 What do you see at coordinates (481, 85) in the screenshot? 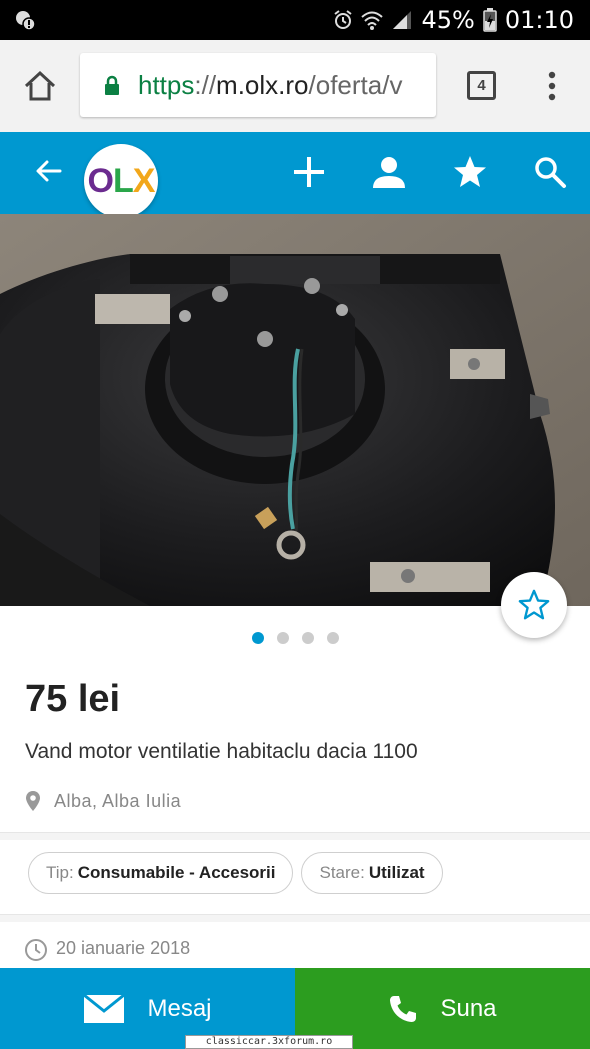
I see `tab-switcher-button: 4` at bounding box center [481, 85].